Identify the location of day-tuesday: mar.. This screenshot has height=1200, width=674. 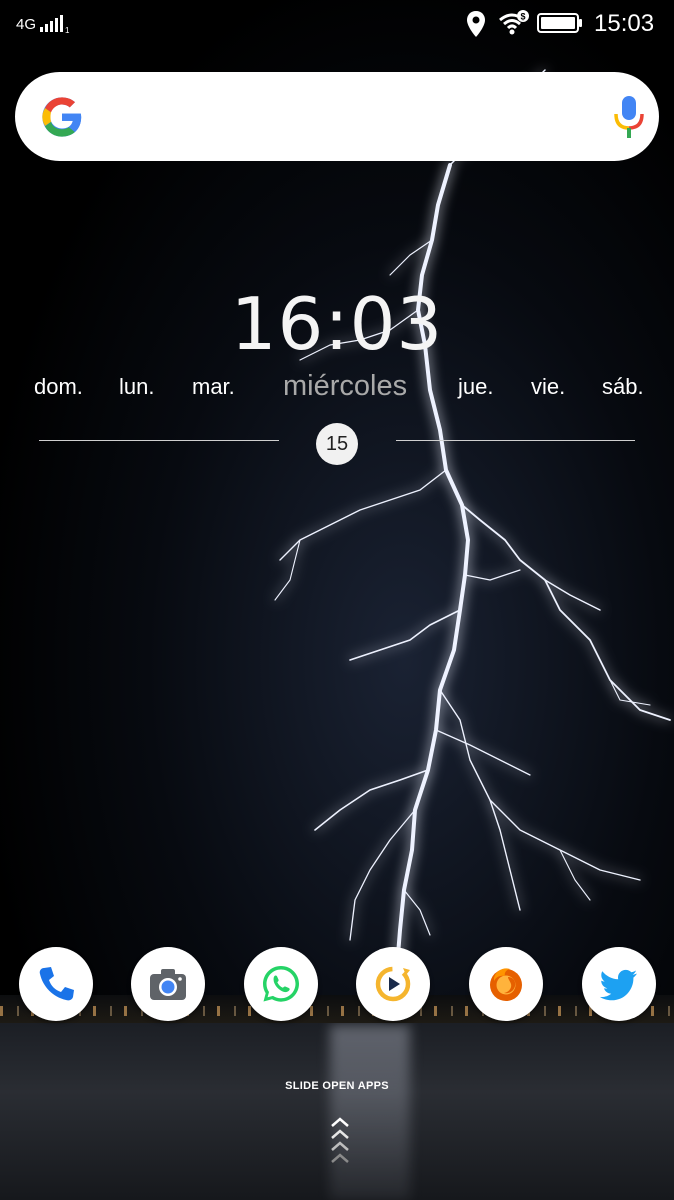
(213, 386).